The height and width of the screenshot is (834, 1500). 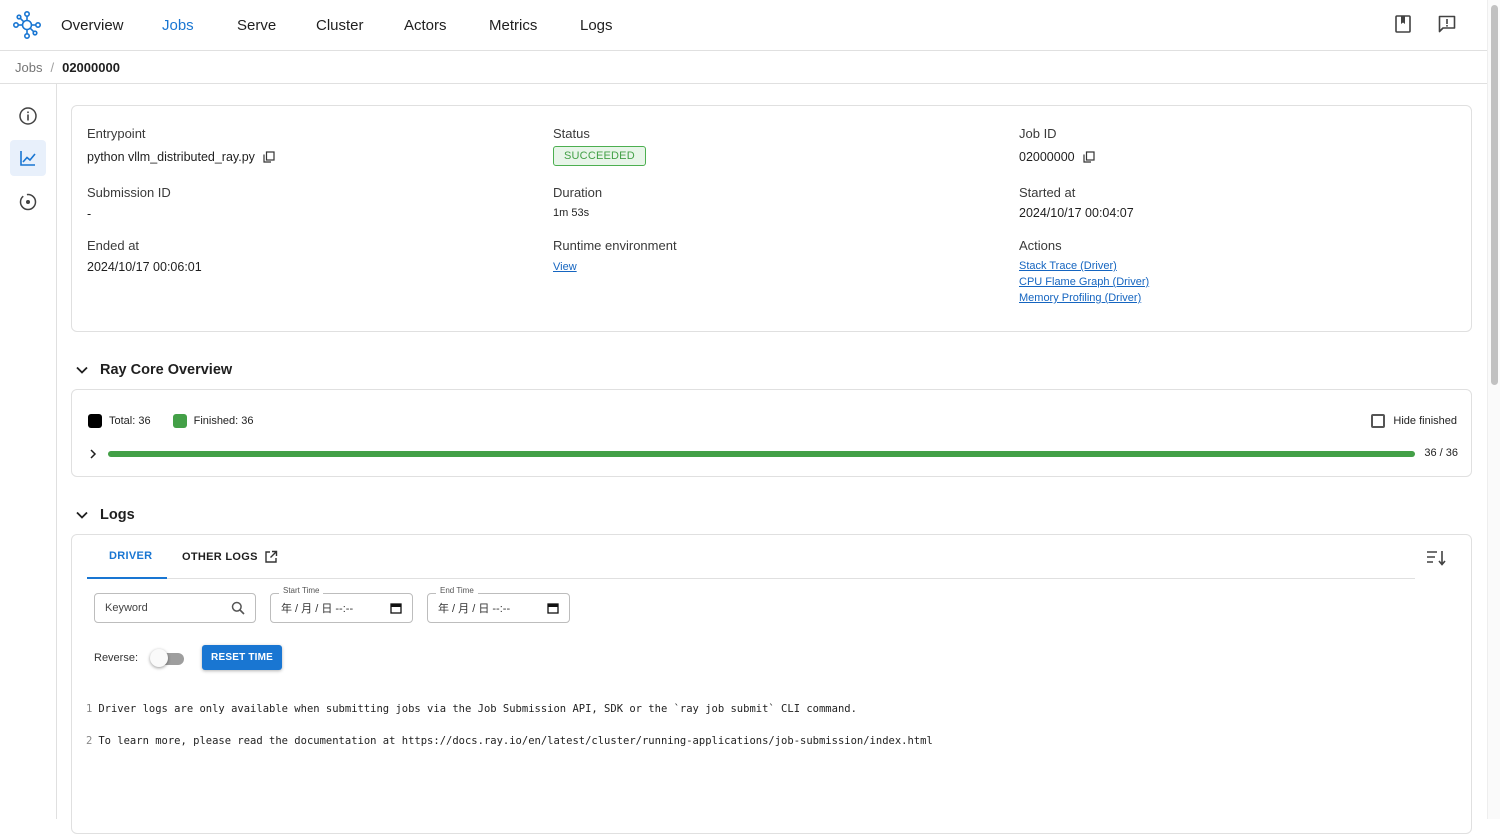 I want to click on entrypoint-value: python vllm_distributed_ray.py, so click(x=181, y=157).